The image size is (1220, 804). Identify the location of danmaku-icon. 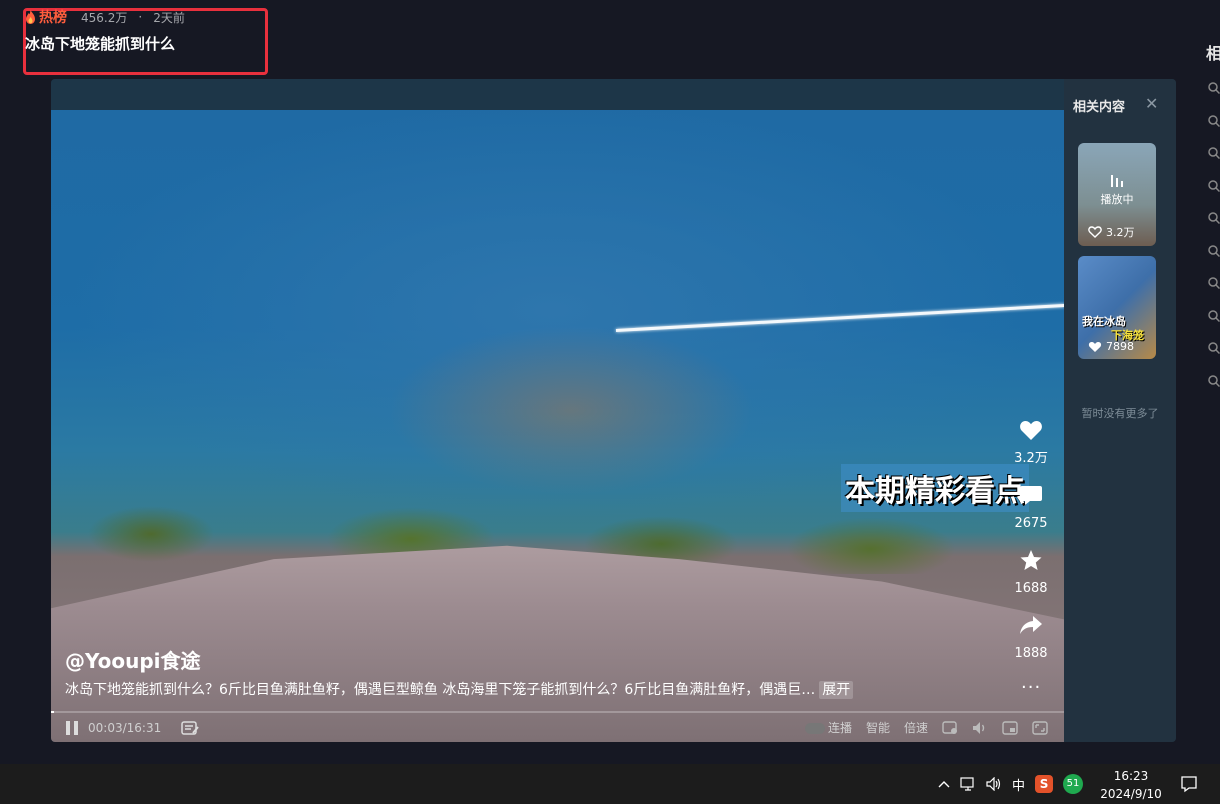
(190, 727).